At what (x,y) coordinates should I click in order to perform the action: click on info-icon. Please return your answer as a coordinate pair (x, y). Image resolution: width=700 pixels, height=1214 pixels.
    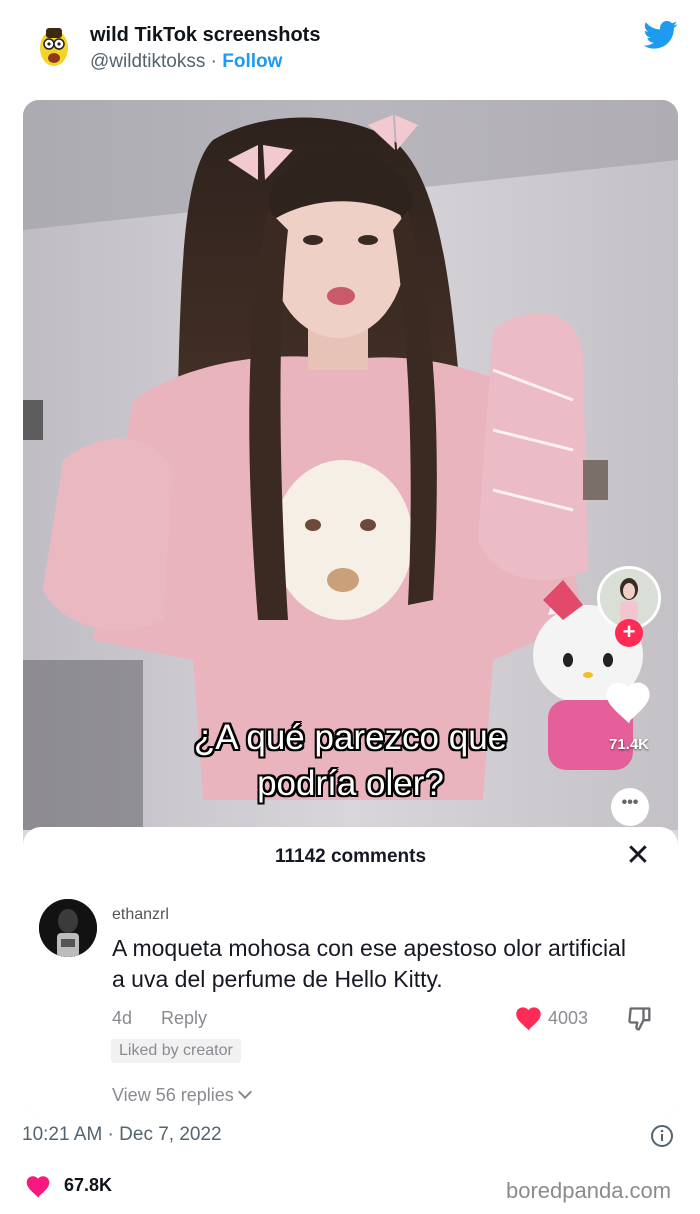
    Looking at the image, I should click on (662, 1136).